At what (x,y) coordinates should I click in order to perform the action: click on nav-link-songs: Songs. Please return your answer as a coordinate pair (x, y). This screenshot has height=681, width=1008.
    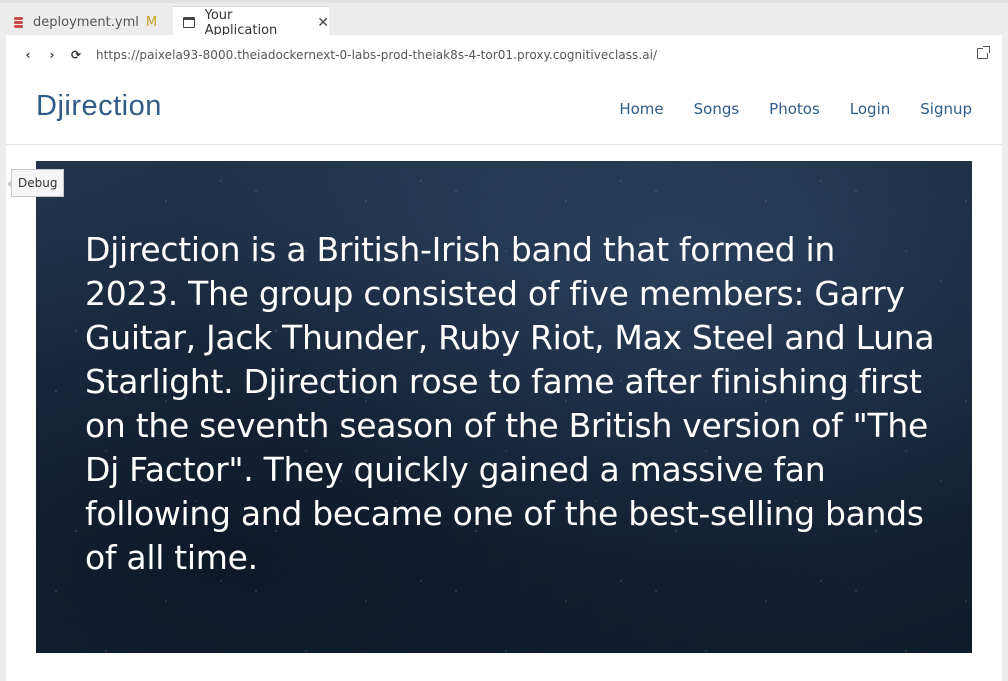
    Looking at the image, I should click on (717, 109).